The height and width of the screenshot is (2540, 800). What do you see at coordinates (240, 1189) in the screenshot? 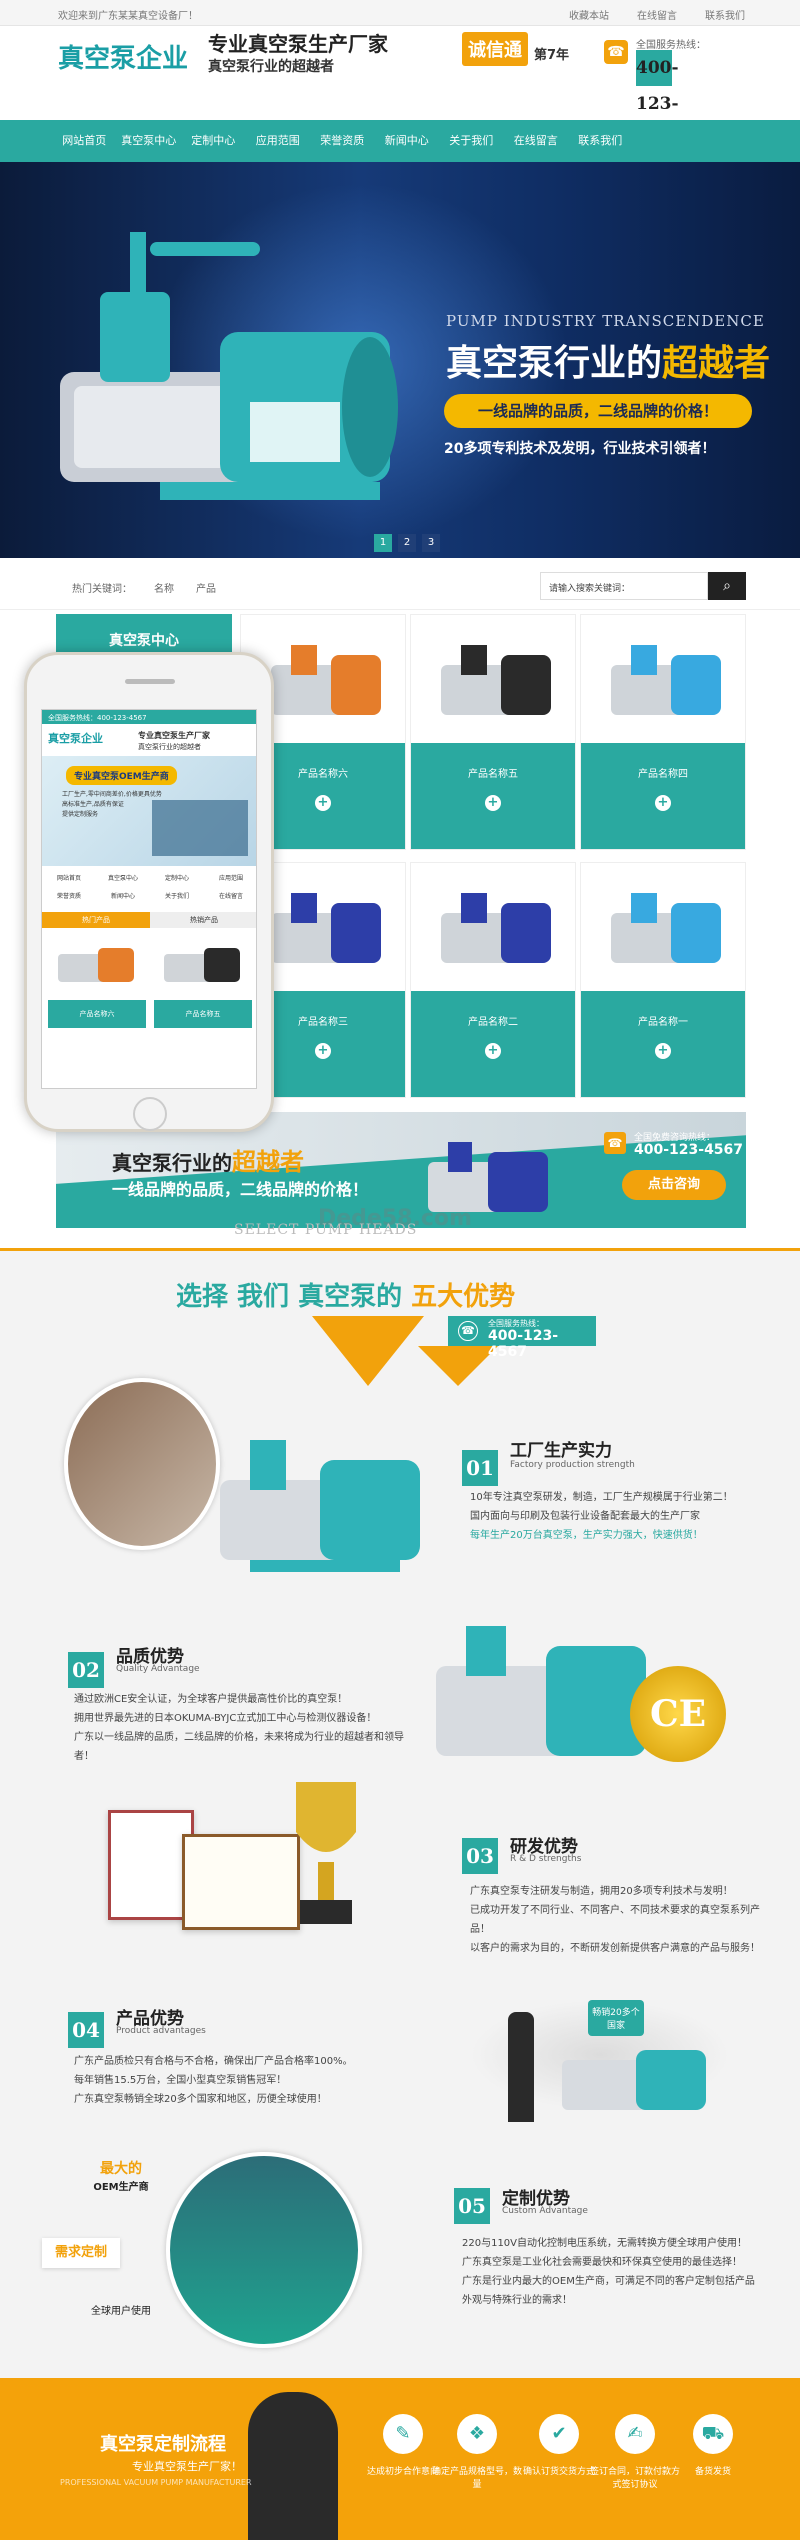
I see `promo-sub: 一线品牌的品质，二线品牌的价格！` at bounding box center [240, 1189].